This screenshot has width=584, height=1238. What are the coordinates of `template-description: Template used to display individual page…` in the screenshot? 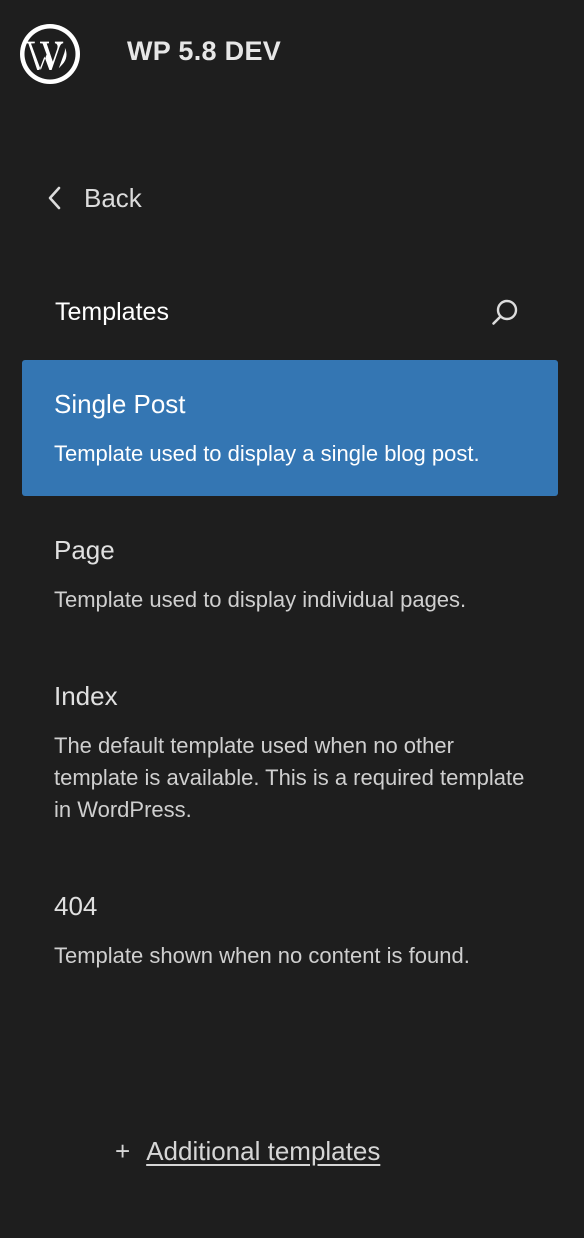 It's located at (260, 599).